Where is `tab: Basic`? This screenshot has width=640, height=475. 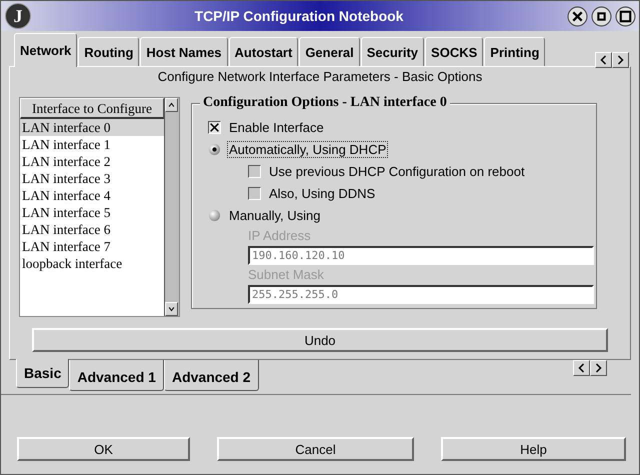 tab: Basic is located at coordinates (43, 373).